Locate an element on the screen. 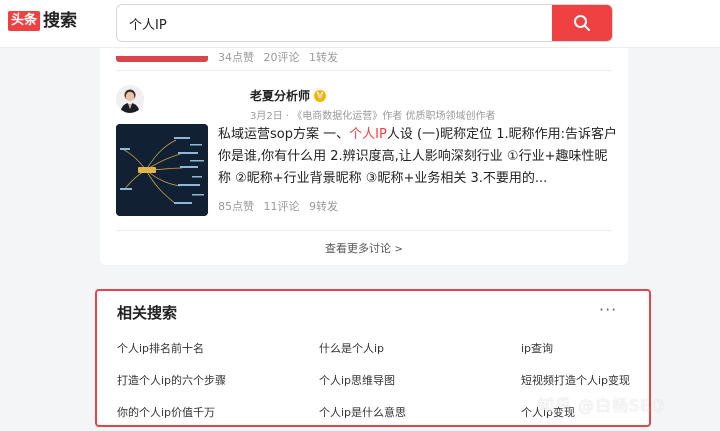 This screenshot has height=431, width=720. chevron-right-icon: > is located at coordinates (398, 249).